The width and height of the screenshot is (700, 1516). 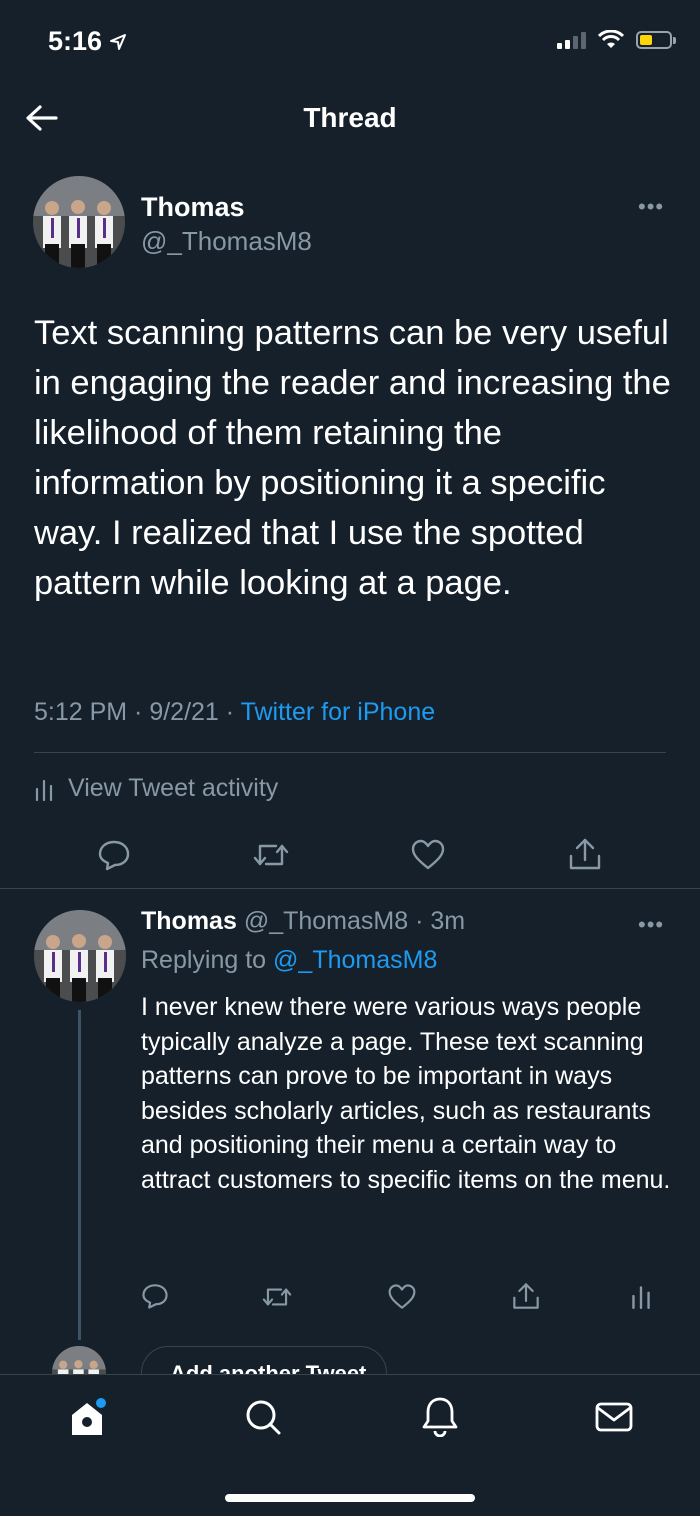 I want to click on bell-icon, so click(x=440, y=1417).